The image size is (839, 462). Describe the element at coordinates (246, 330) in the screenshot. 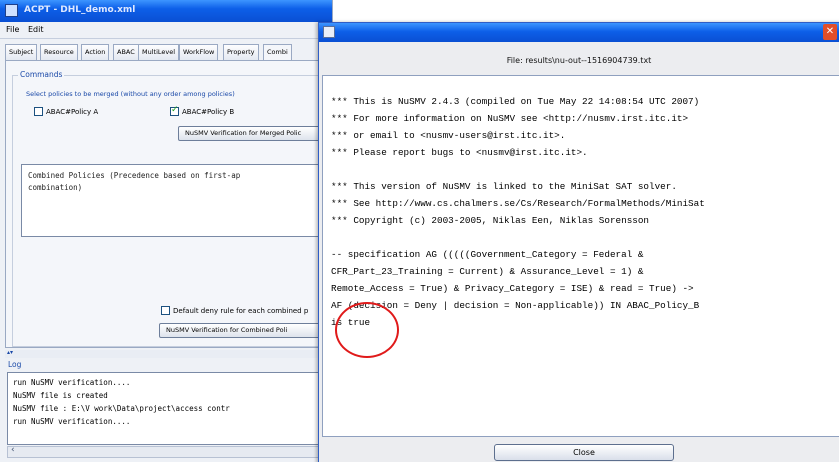

I see `combined-verification-button: NuSMV Verification for Combined Poli` at that location.